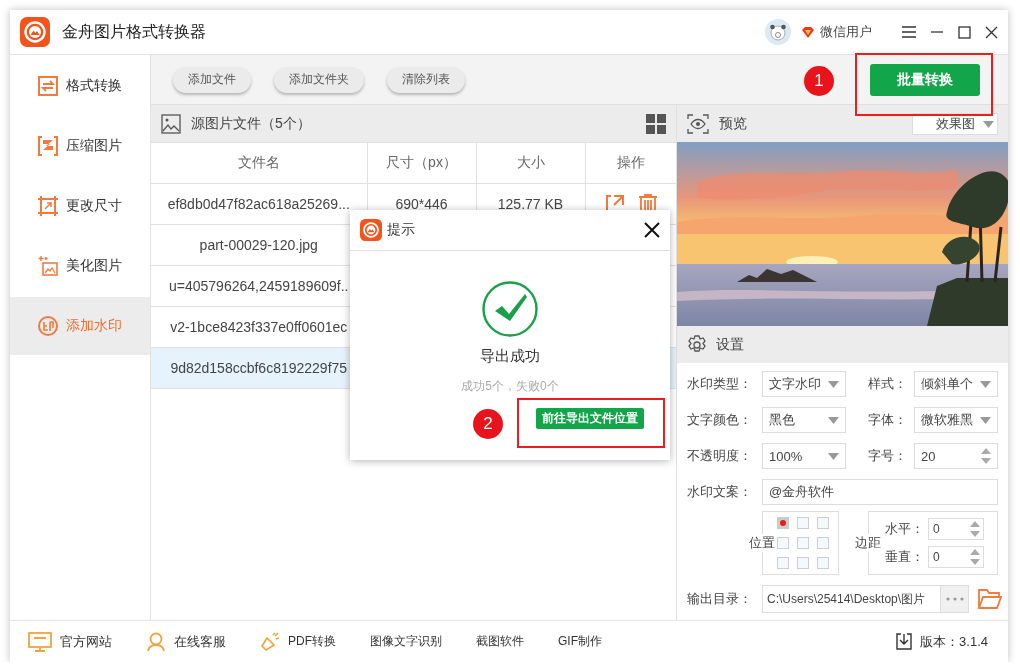 This screenshot has width=1020, height=670. Describe the element at coordinates (319, 79) in the screenshot. I see `toolbar-button: 添加文件夹` at that location.